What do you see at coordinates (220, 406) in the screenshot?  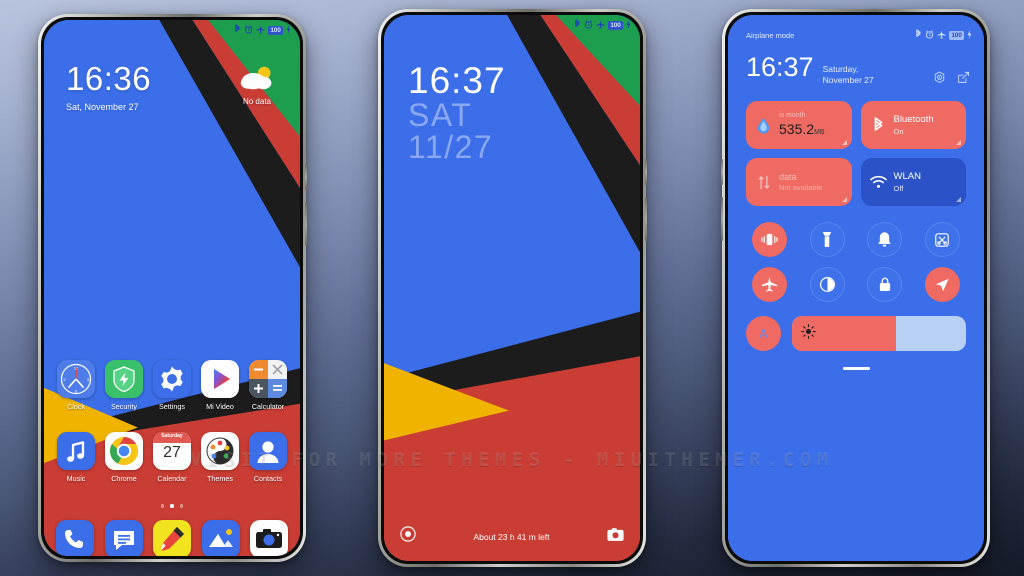 I see `app-label: Mi Video` at bounding box center [220, 406].